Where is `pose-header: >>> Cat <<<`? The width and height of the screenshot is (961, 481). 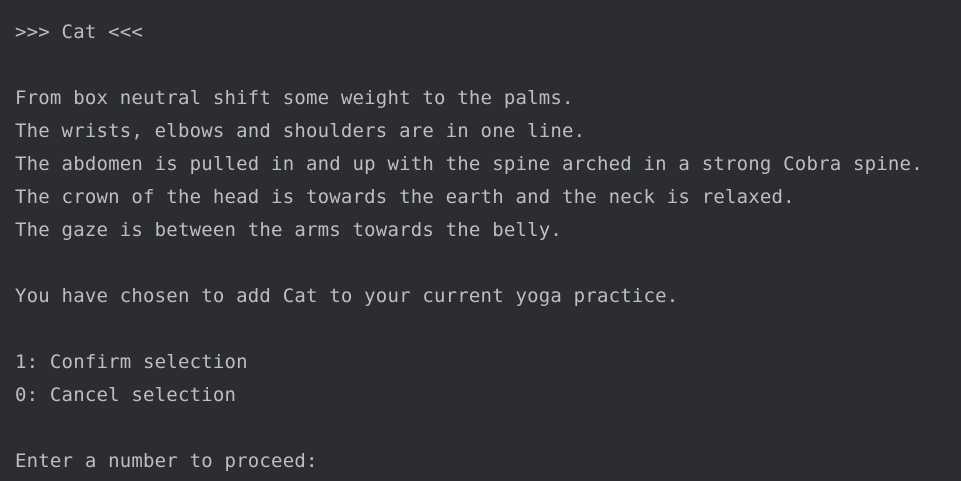
pose-header: >>> Cat <<< is located at coordinates (79, 32).